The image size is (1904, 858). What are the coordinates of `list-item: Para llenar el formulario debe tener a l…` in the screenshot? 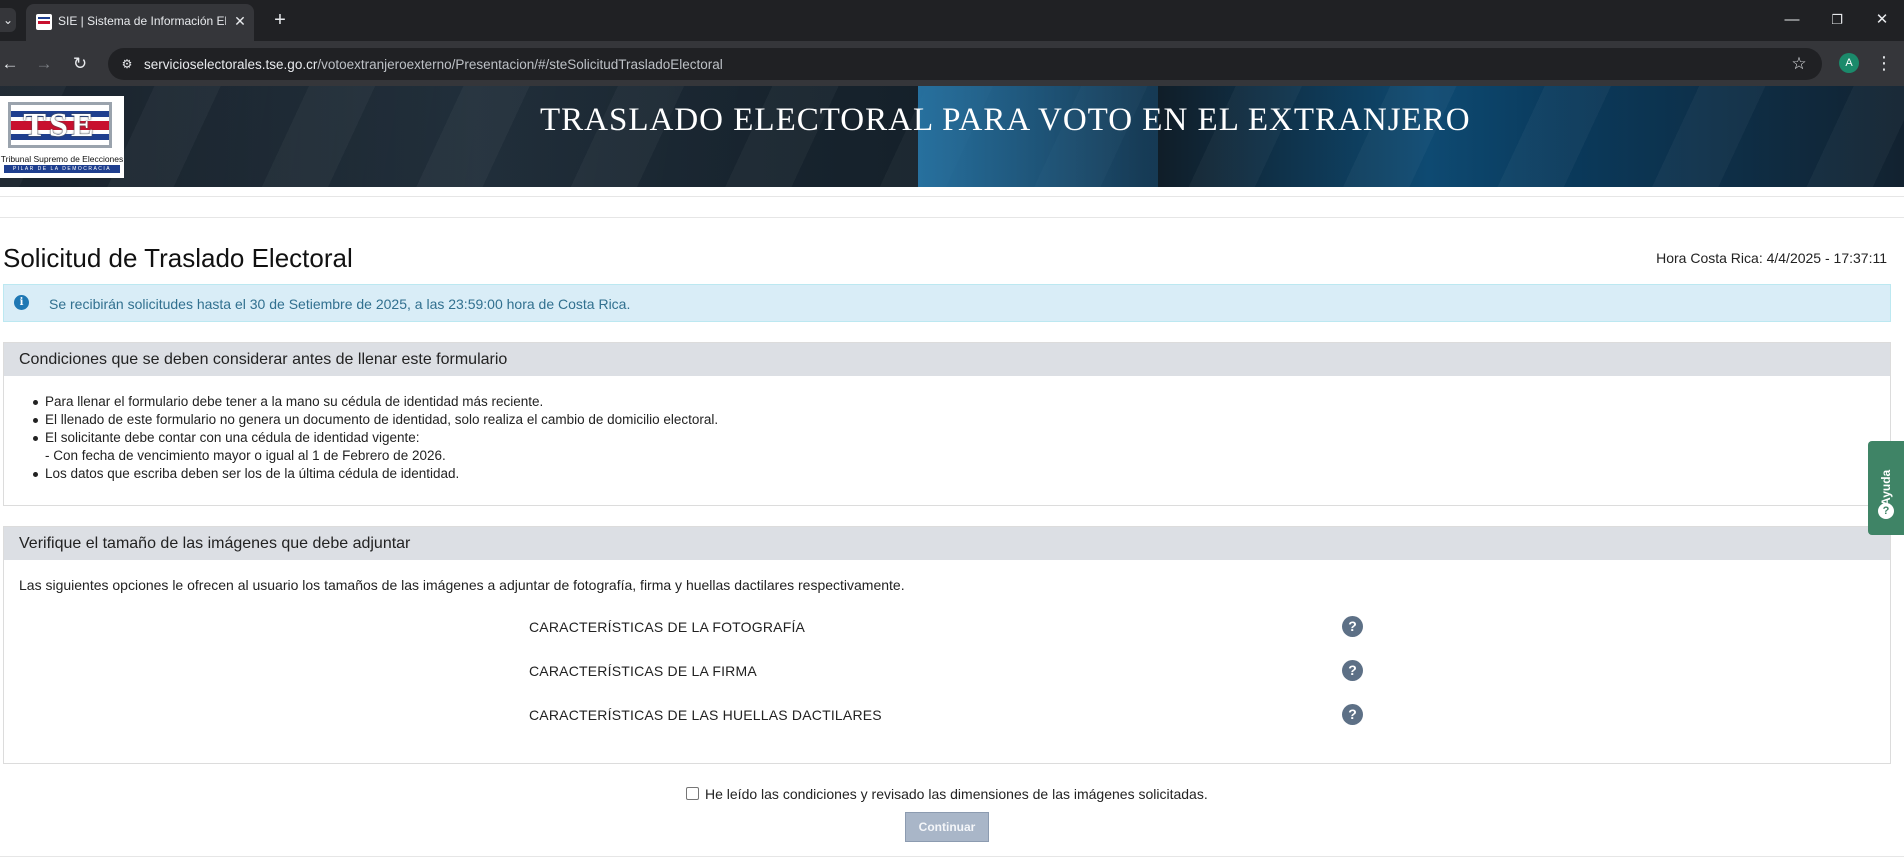 It's located at (375, 402).